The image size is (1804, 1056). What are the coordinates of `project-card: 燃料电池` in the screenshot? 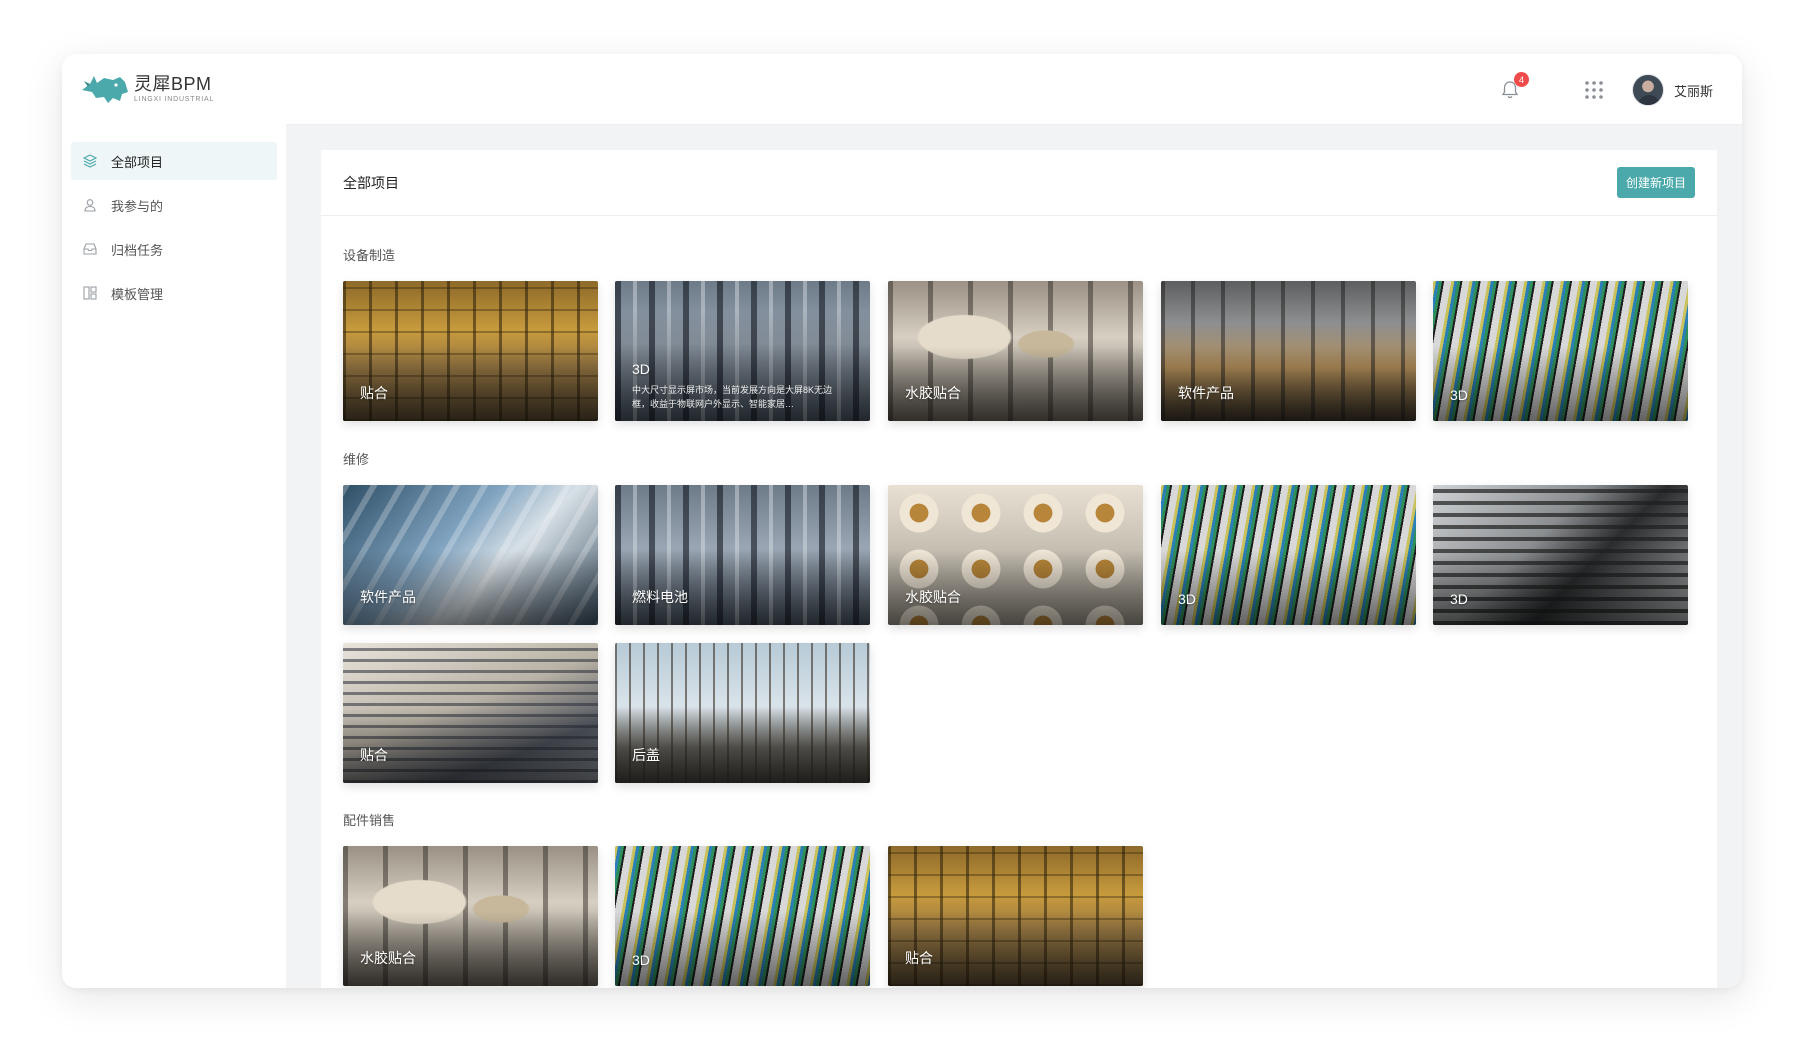 It's located at (742, 555).